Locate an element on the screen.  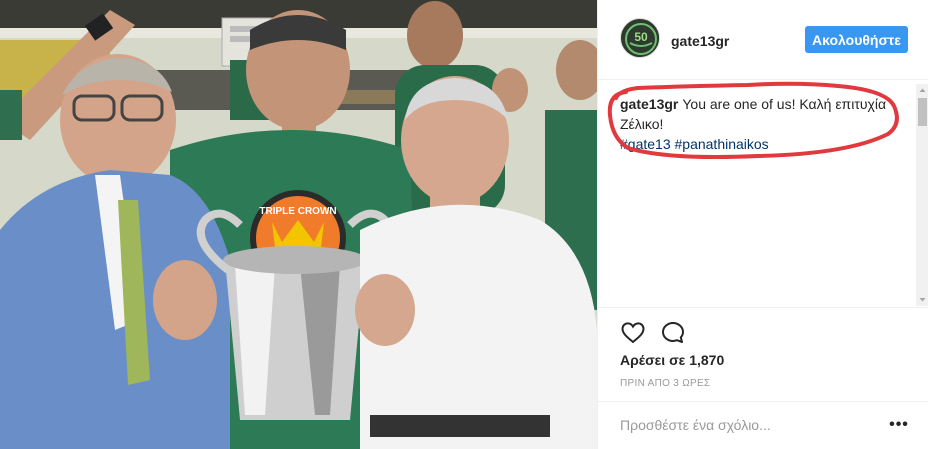
scroll-thumb is located at coordinates (922, 112).